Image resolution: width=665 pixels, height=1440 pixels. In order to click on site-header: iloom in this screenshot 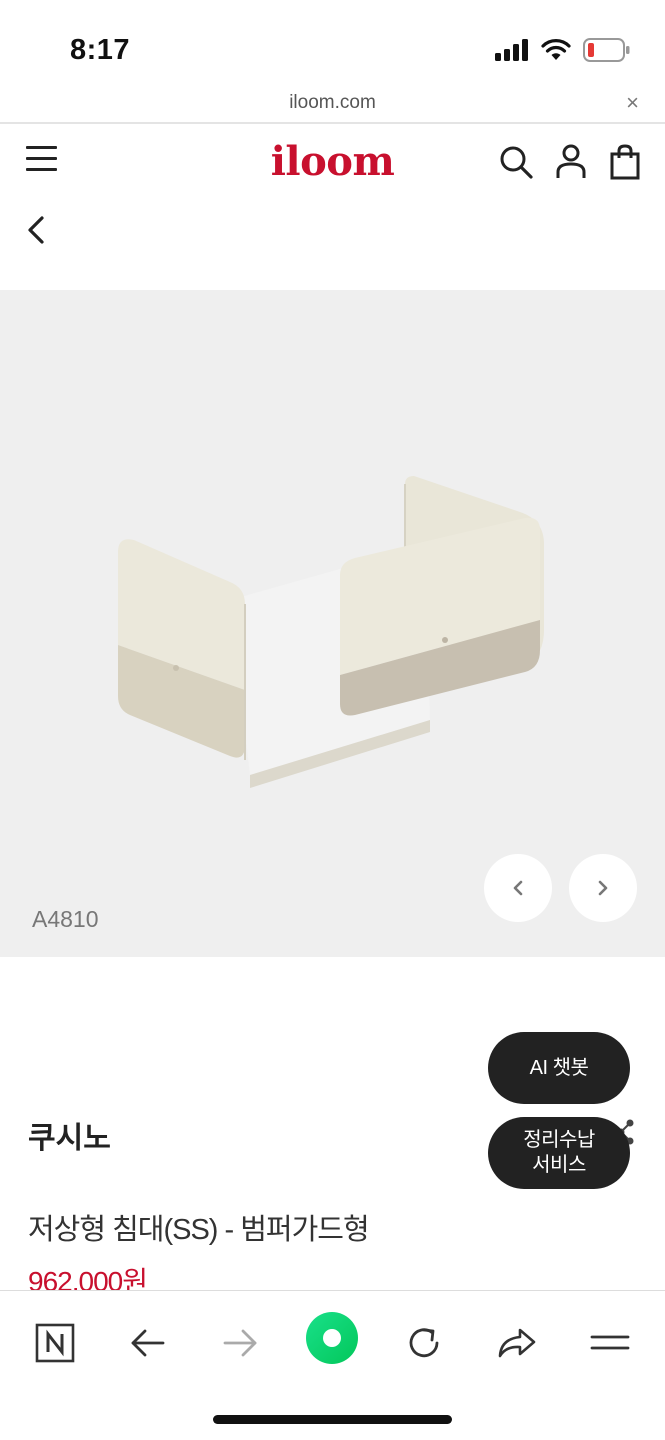, I will do `click(332, 162)`.